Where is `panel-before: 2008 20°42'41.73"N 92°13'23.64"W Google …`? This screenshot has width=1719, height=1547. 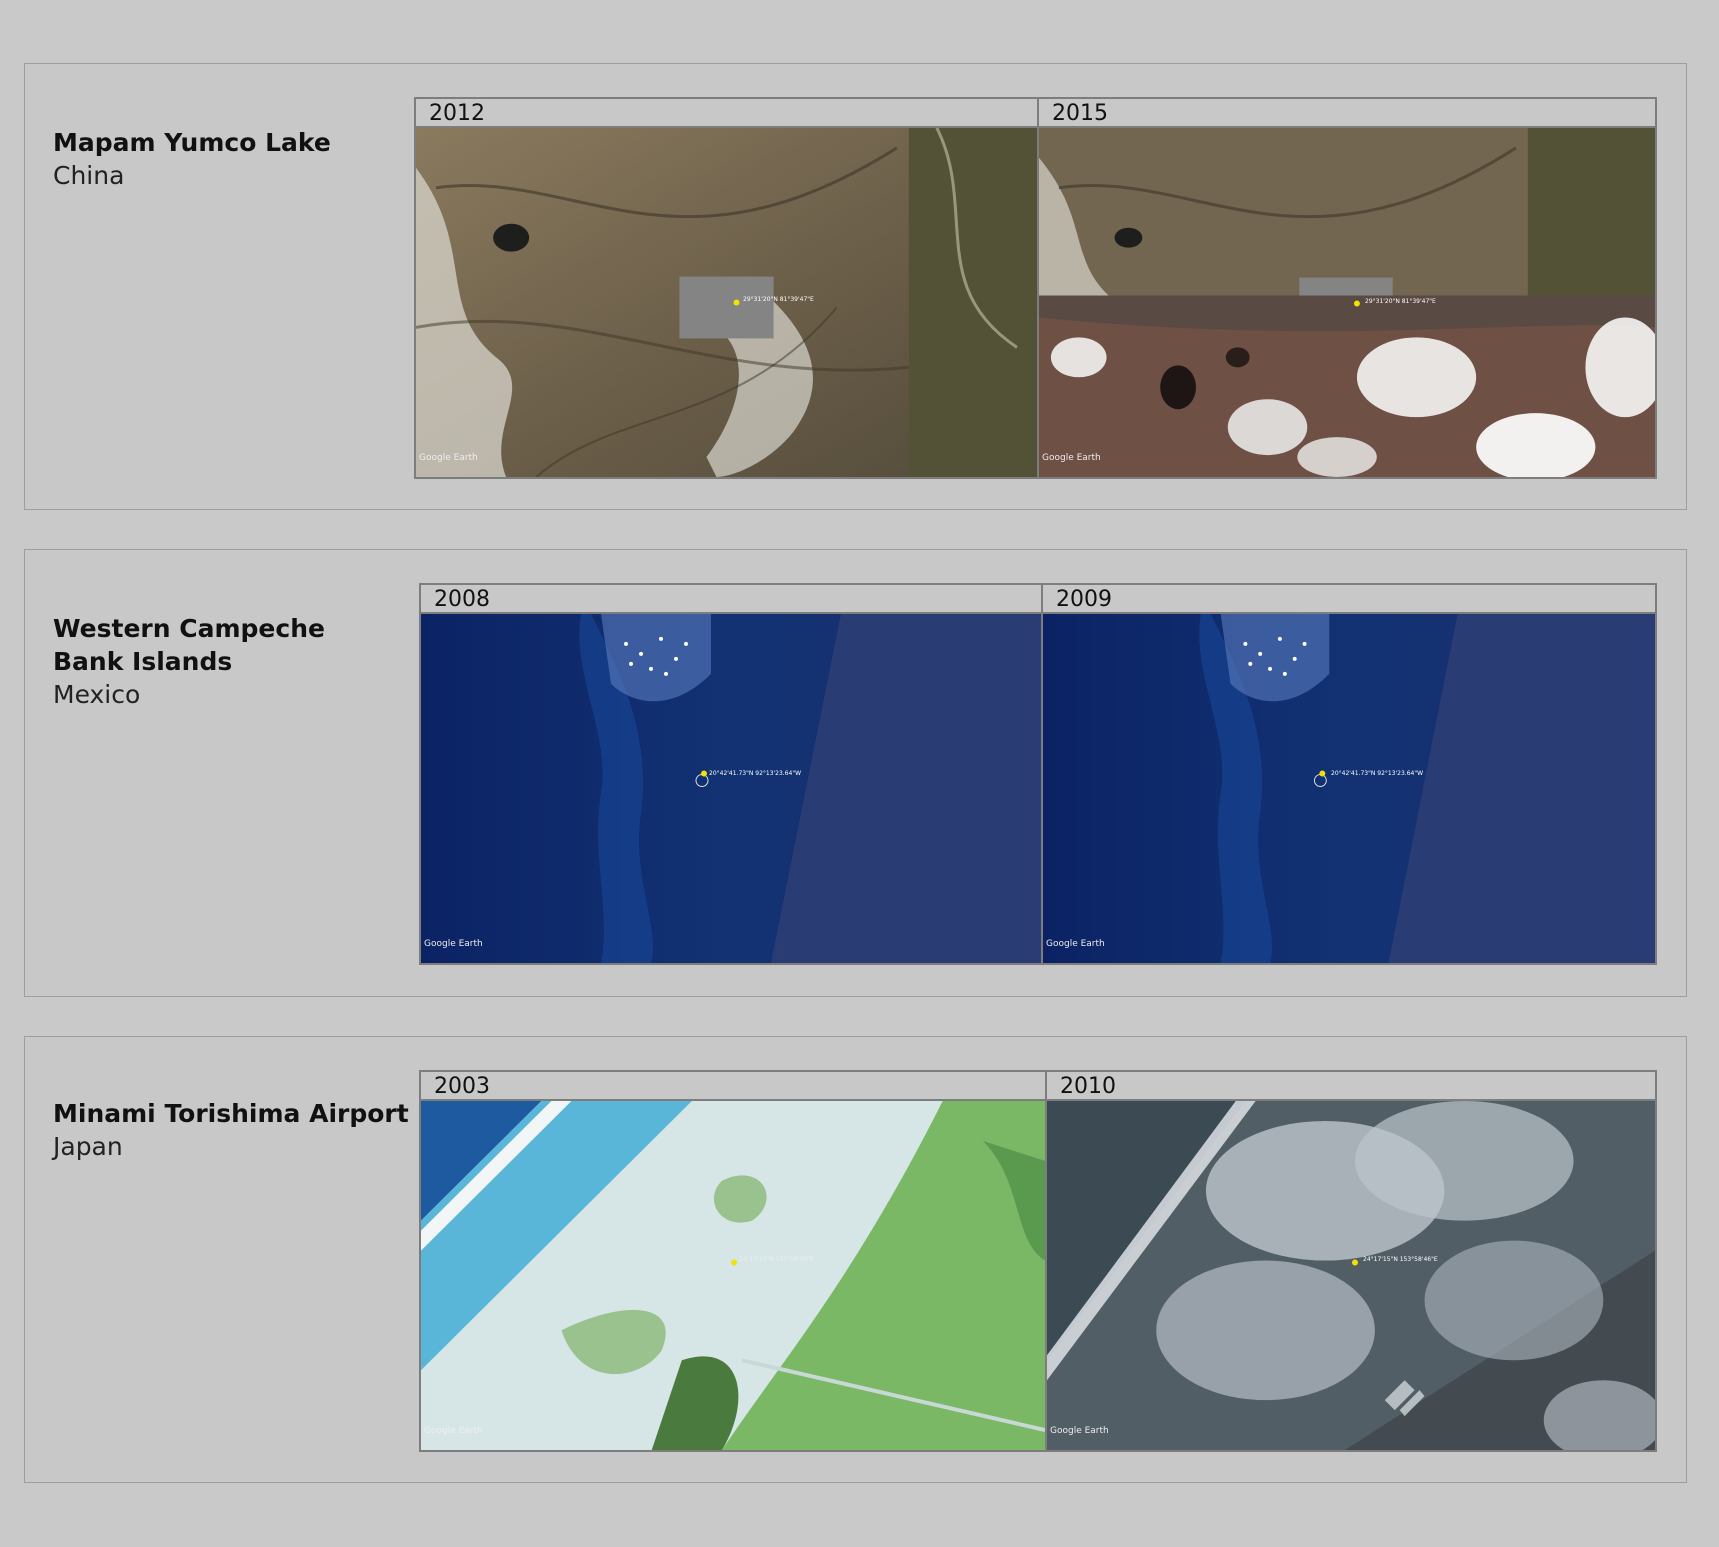 panel-before: 2008 20°42'41.73"N 92°13'23.64"W Google … is located at coordinates (731, 774).